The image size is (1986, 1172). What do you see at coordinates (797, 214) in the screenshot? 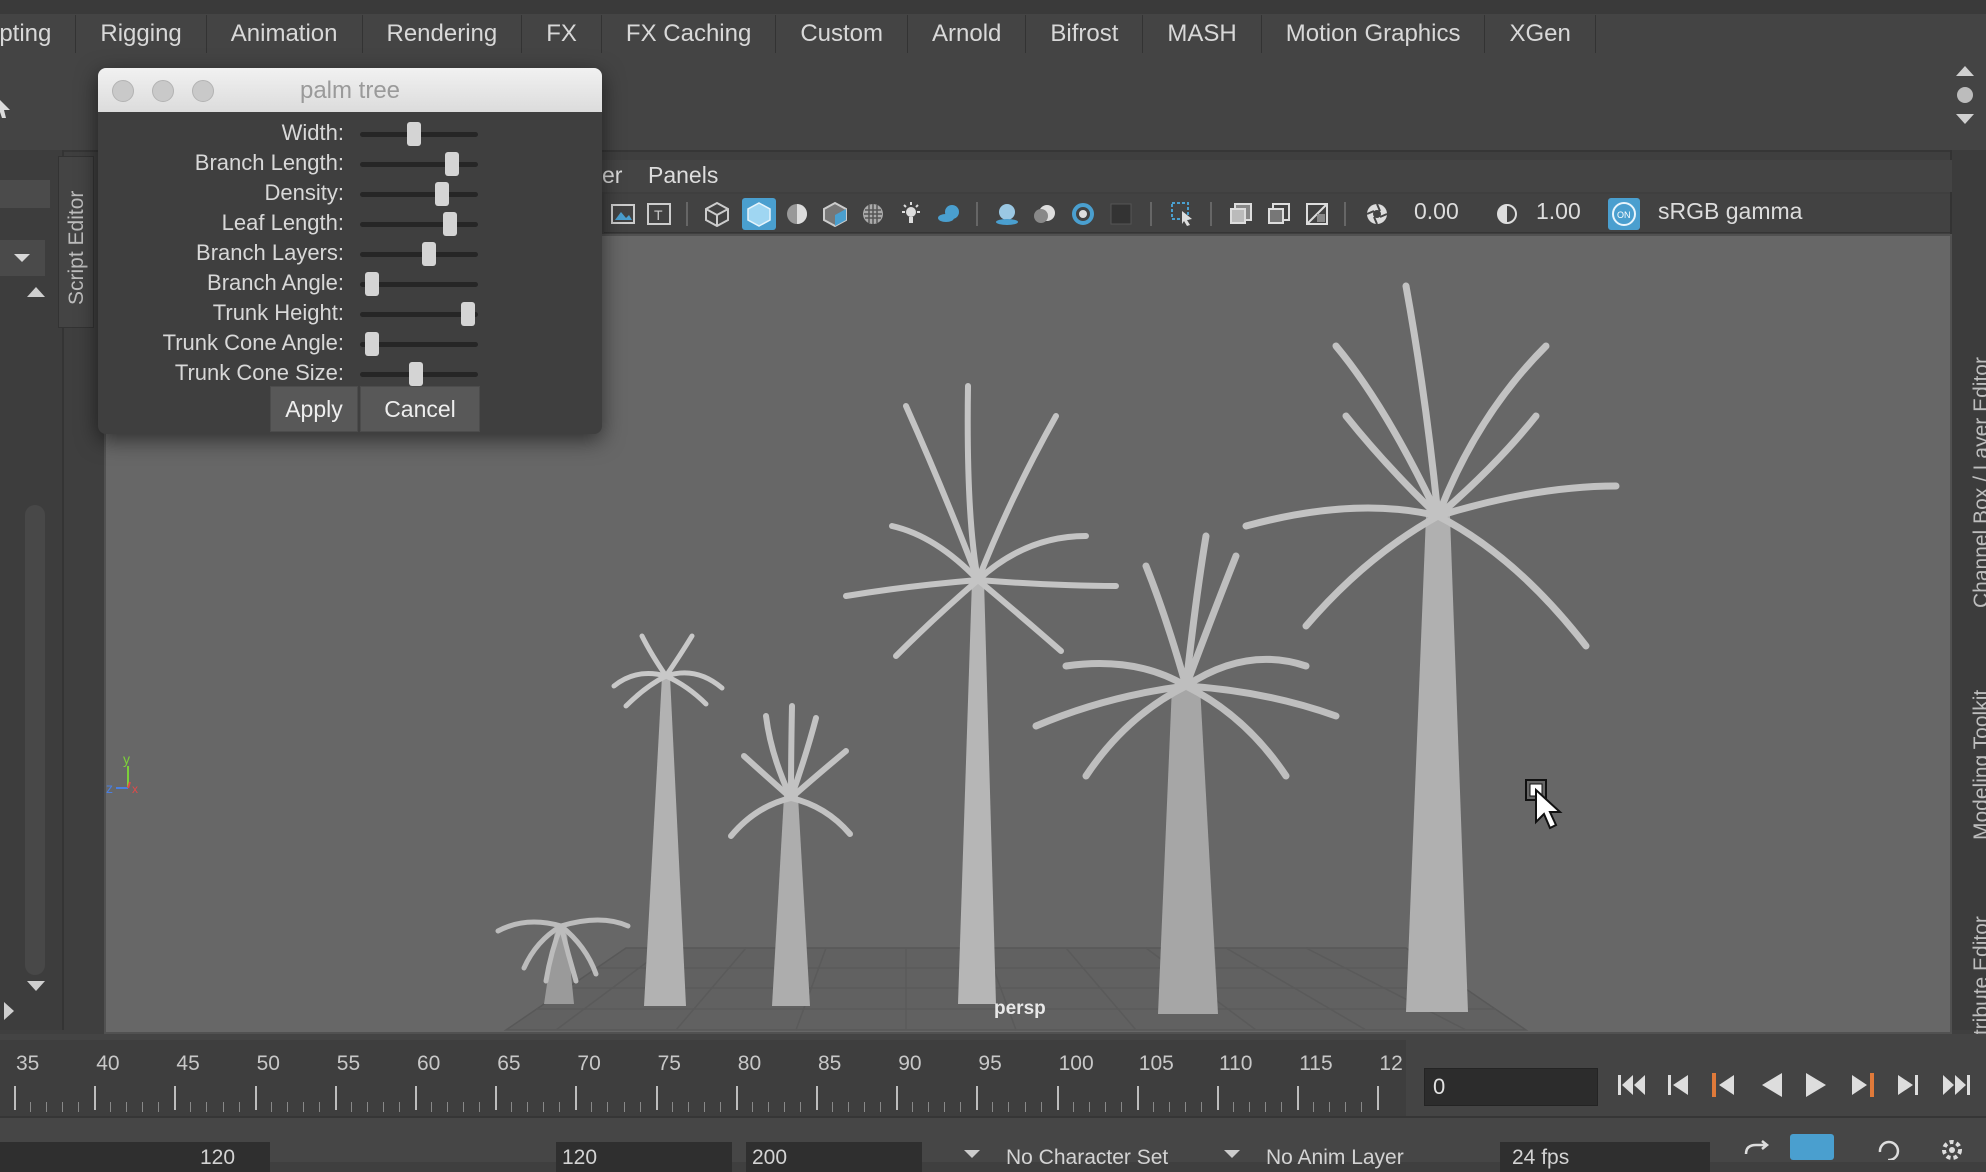
I see `shaded-sphere-icon` at bounding box center [797, 214].